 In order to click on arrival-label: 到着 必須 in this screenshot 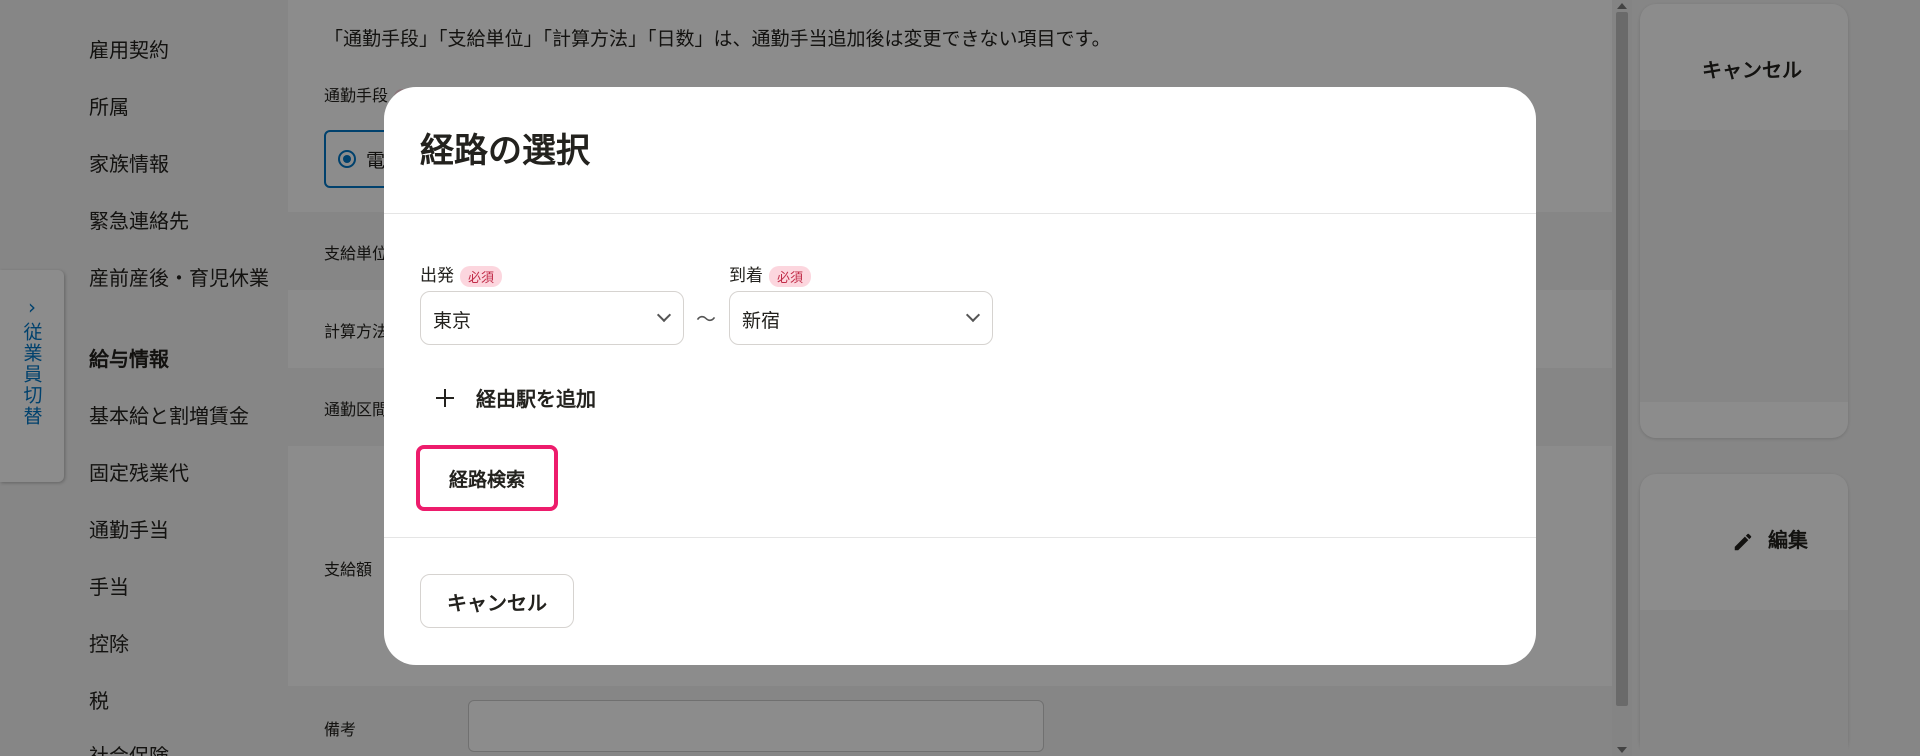, I will do `click(770, 274)`.